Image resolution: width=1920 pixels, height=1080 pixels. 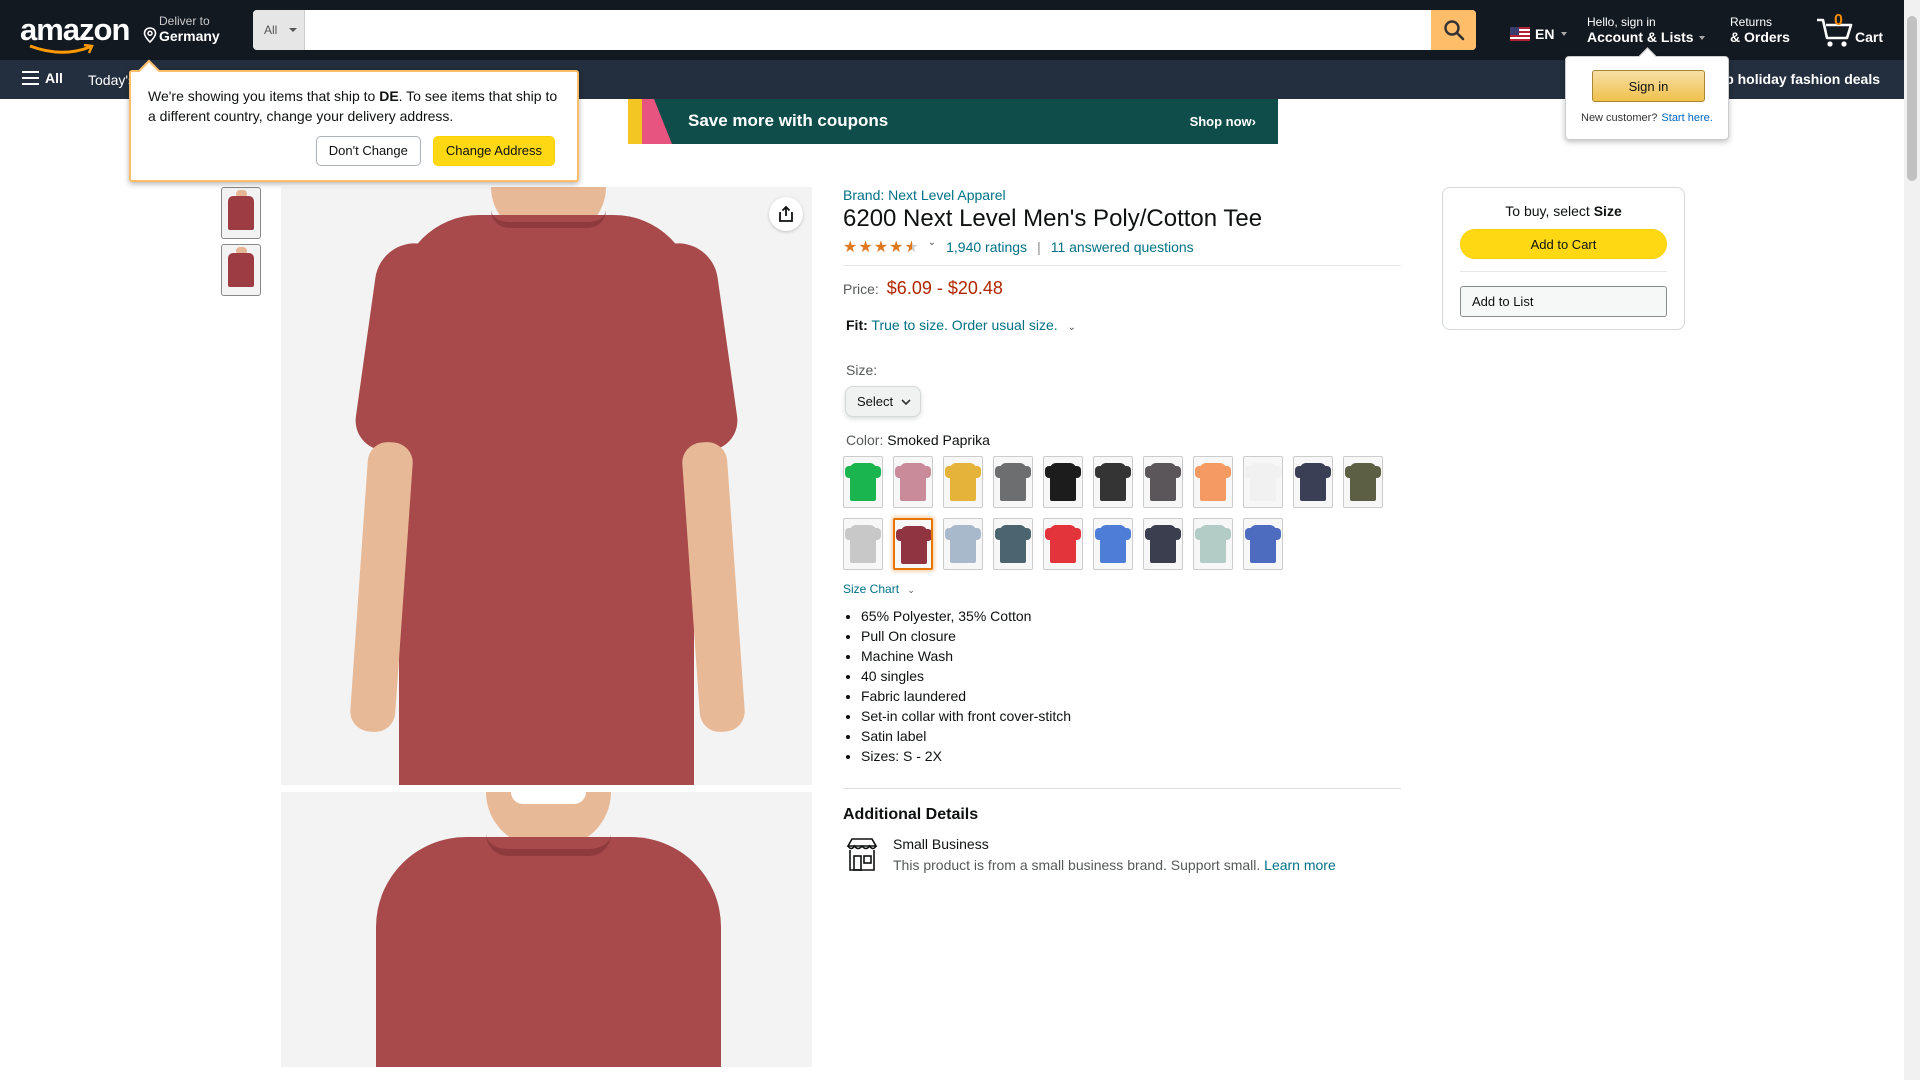 What do you see at coordinates (889, 247) in the screenshot?
I see `star-rating: ★ ★ ★ ★ ★ ⌄` at bounding box center [889, 247].